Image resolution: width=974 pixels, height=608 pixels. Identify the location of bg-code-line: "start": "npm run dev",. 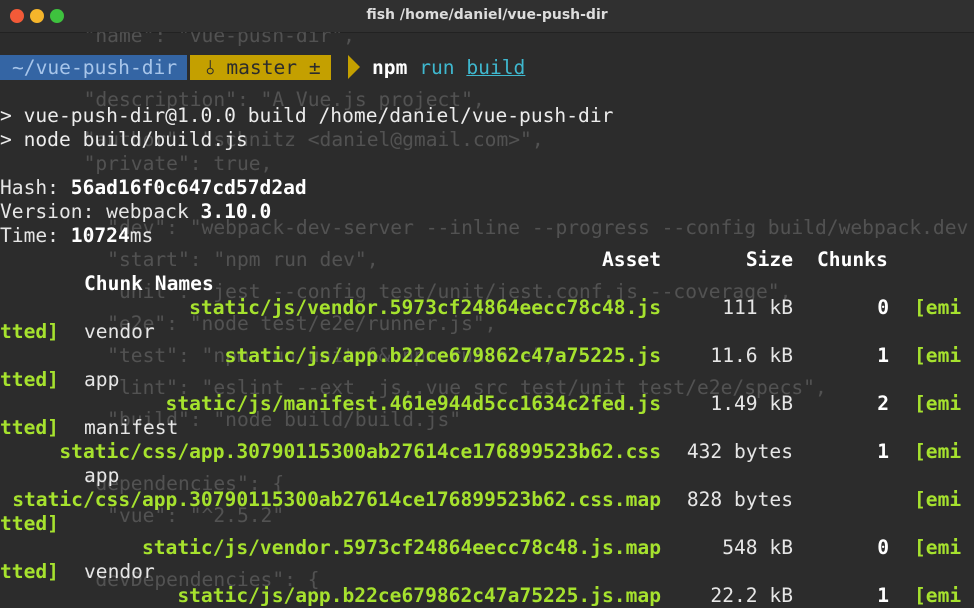
(219, 259).